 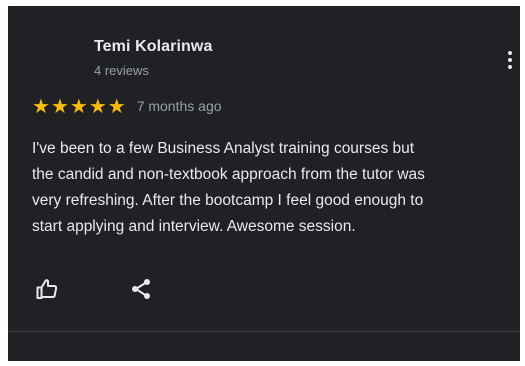 I want to click on rating-row: ★ ★ ★ ★ ★ 7 months ago, so click(x=127, y=106).